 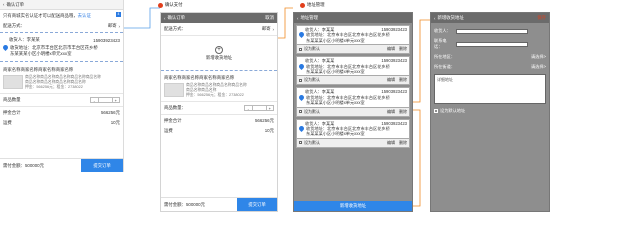 I want to click on freight-label: 运费, so click(x=168, y=130).